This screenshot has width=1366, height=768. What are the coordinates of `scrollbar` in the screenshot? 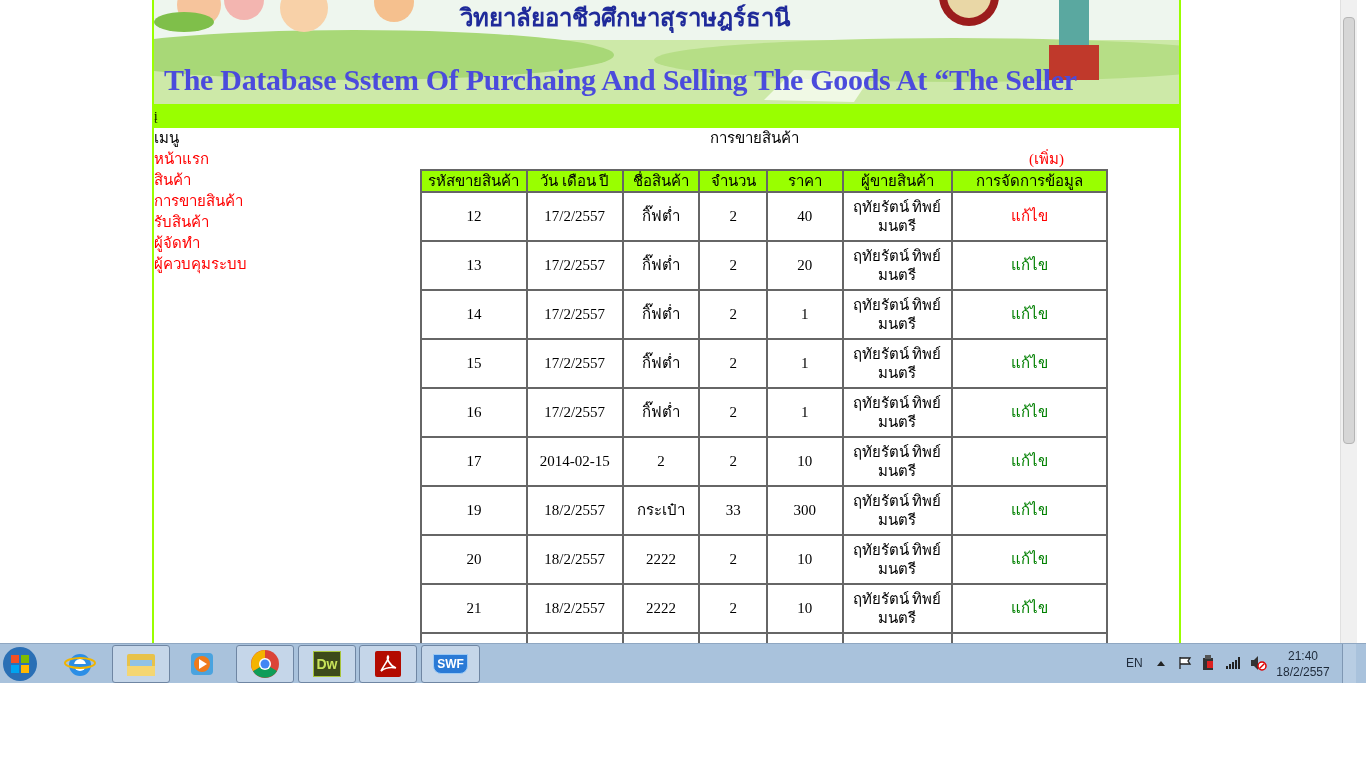 It's located at (1348, 321).